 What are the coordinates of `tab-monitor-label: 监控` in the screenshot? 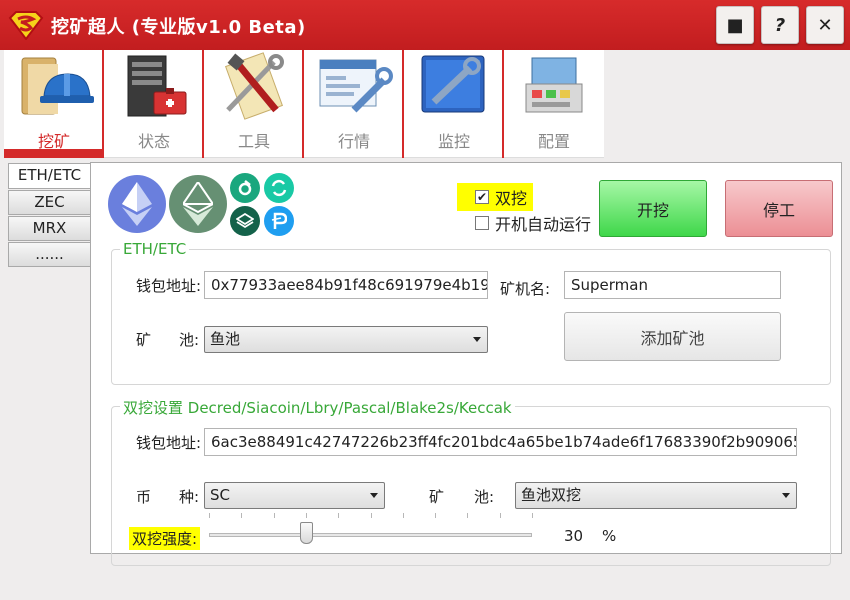 It's located at (453, 141).